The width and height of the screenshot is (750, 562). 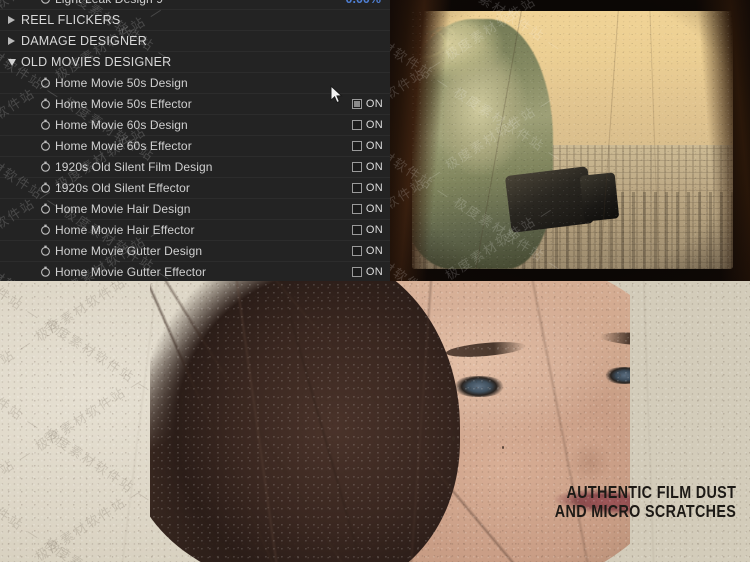 What do you see at coordinates (84, 41) in the screenshot?
I see `group-label: DAMAGE DESIGNER` at bounding box center [84, 41].